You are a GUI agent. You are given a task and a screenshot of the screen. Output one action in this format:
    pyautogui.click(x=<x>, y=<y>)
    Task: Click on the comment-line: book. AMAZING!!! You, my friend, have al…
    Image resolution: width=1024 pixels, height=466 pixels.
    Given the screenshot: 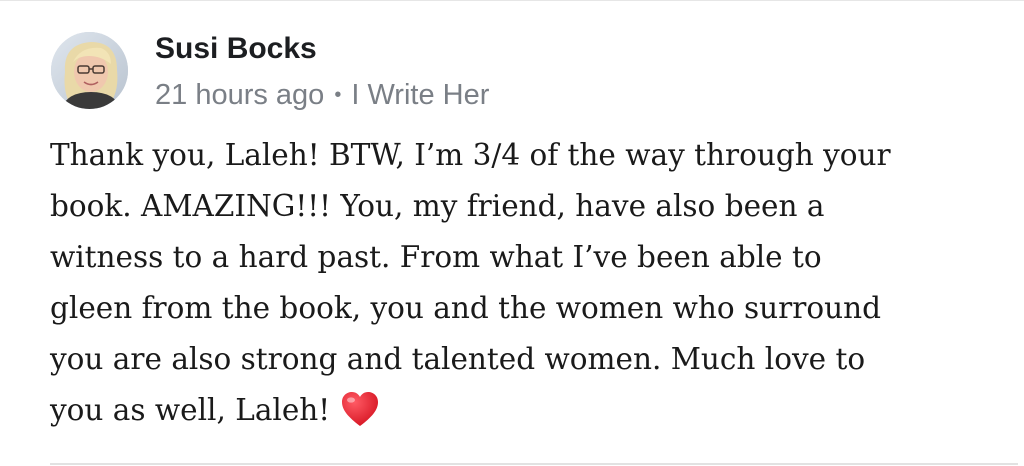 What is the action you would take?
    pyautogui.click(x=437, y=206)
    